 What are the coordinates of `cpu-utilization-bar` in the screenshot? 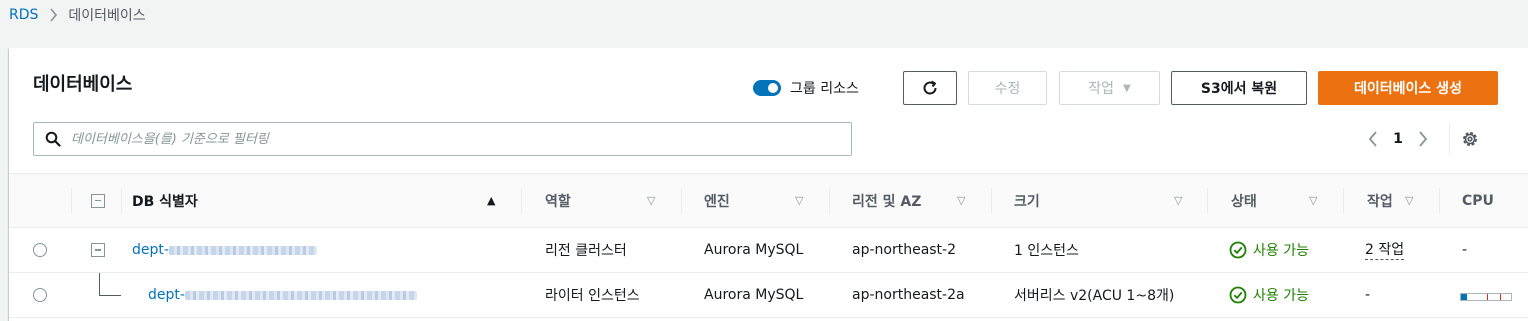 It's located at (1486, 297).